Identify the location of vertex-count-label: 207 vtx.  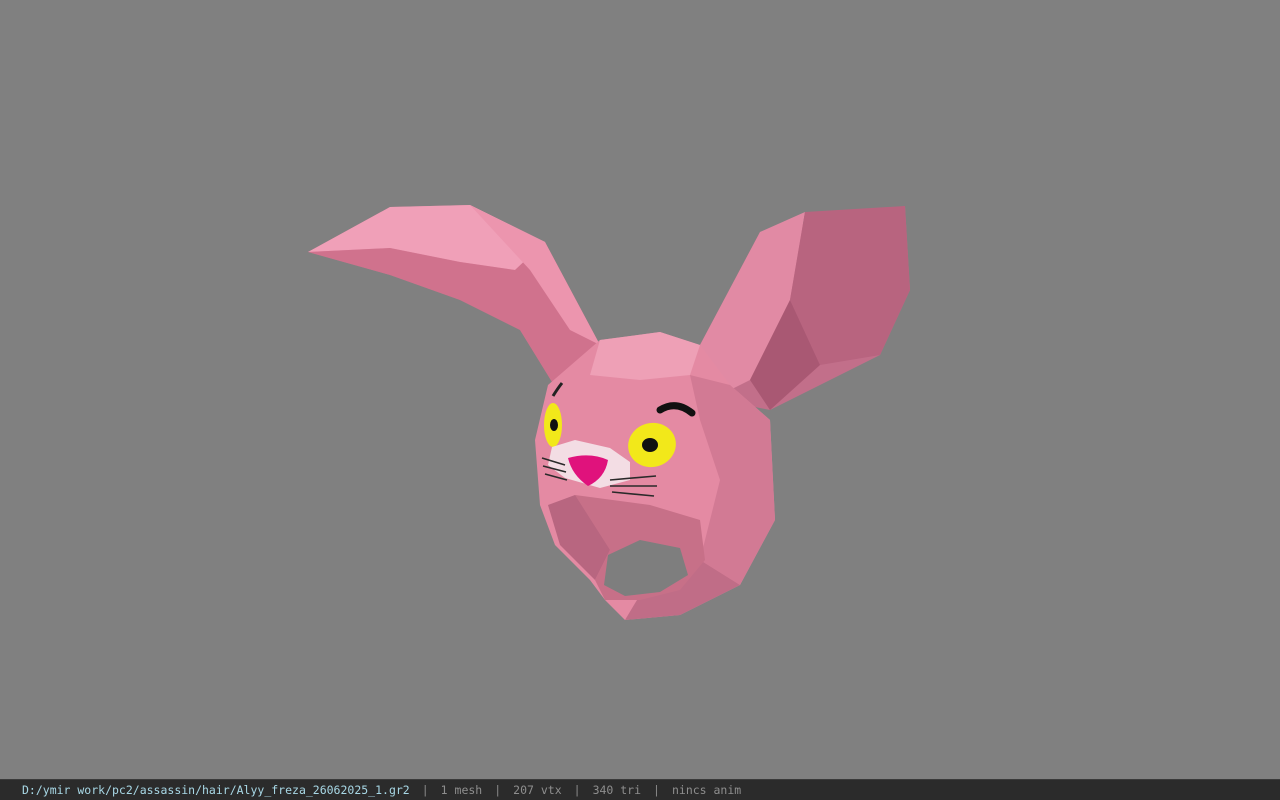
(537, 790).